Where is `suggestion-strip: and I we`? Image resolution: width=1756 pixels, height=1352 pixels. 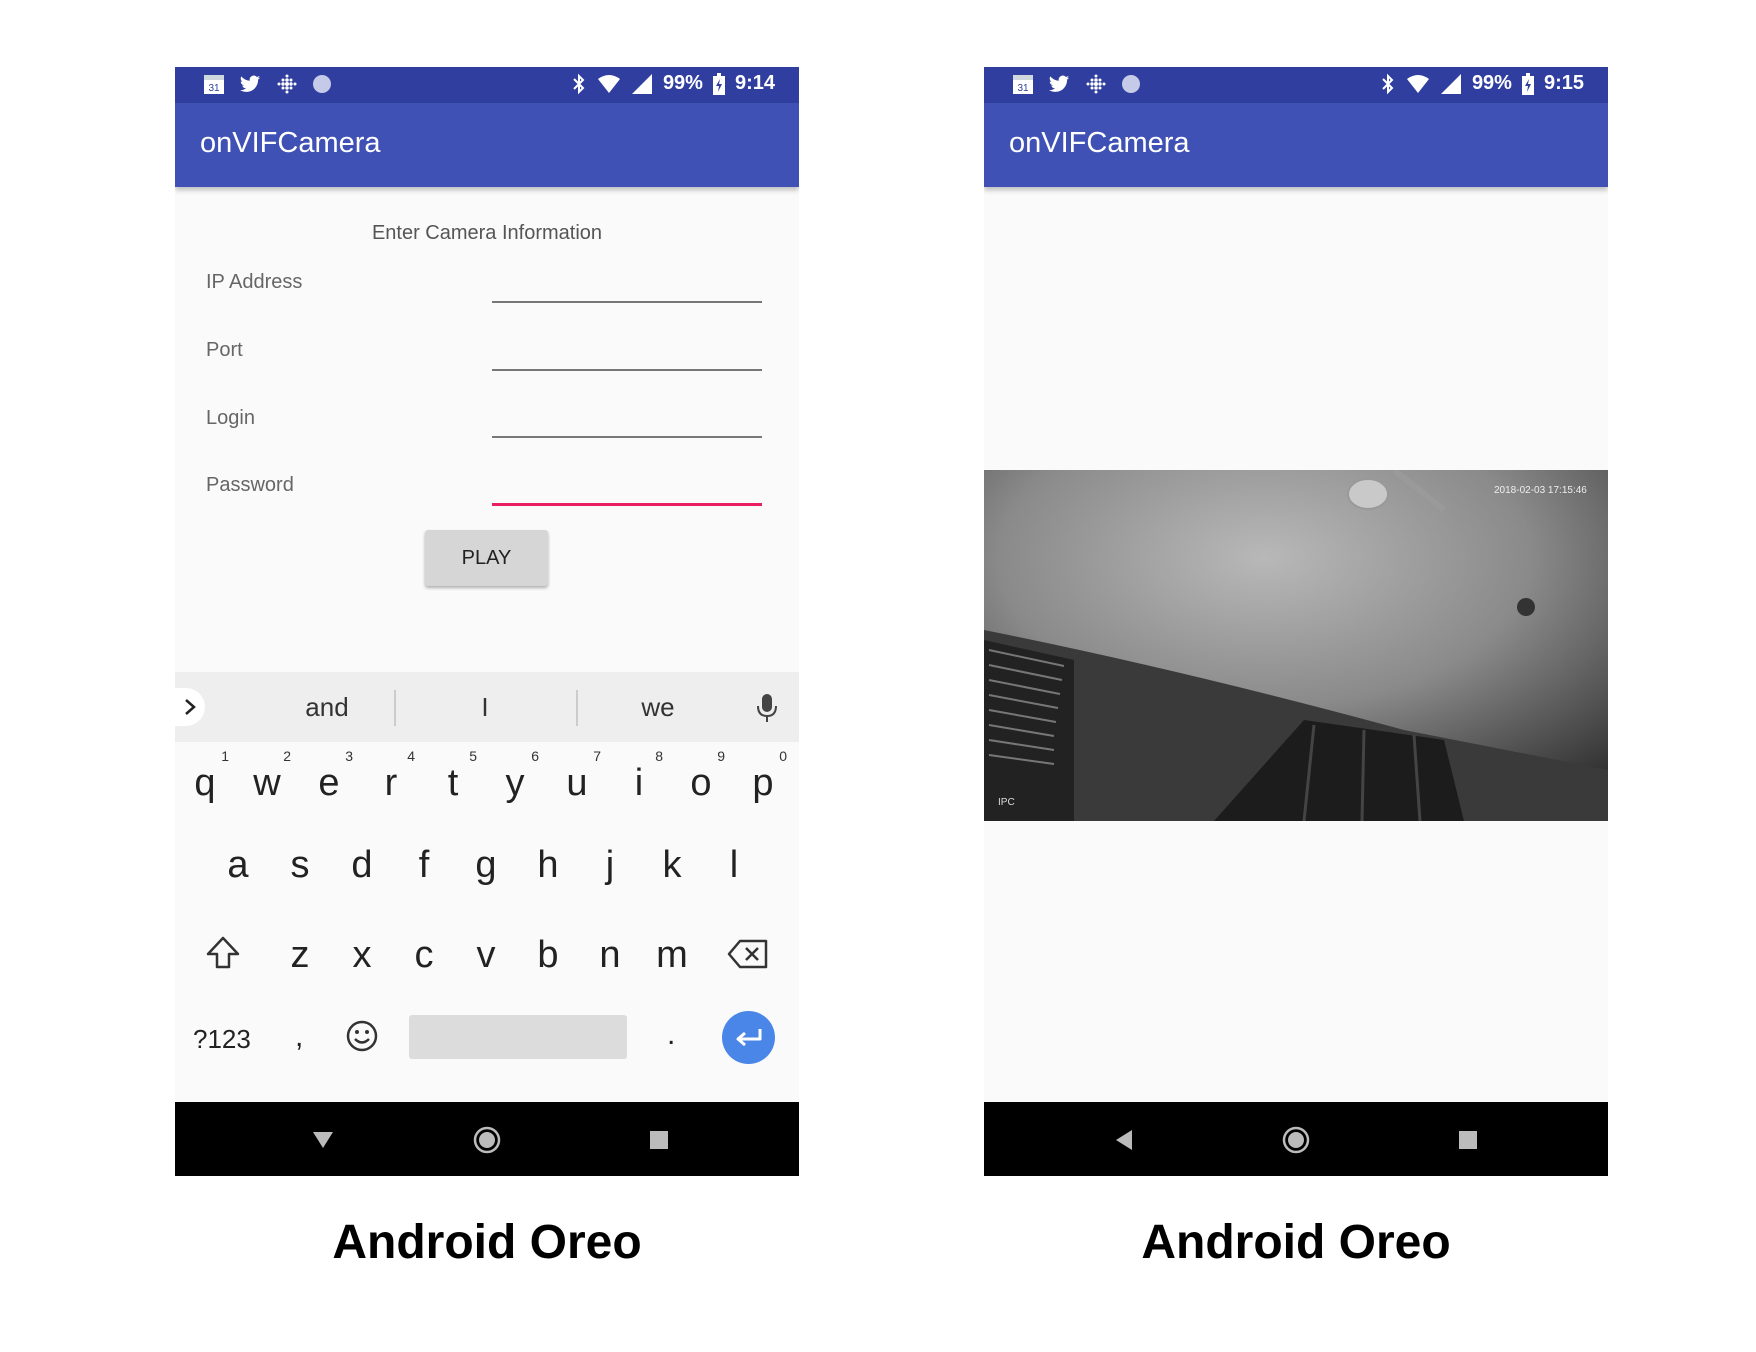 suggestion-strip: and I we is located at coordinates (487, 707).